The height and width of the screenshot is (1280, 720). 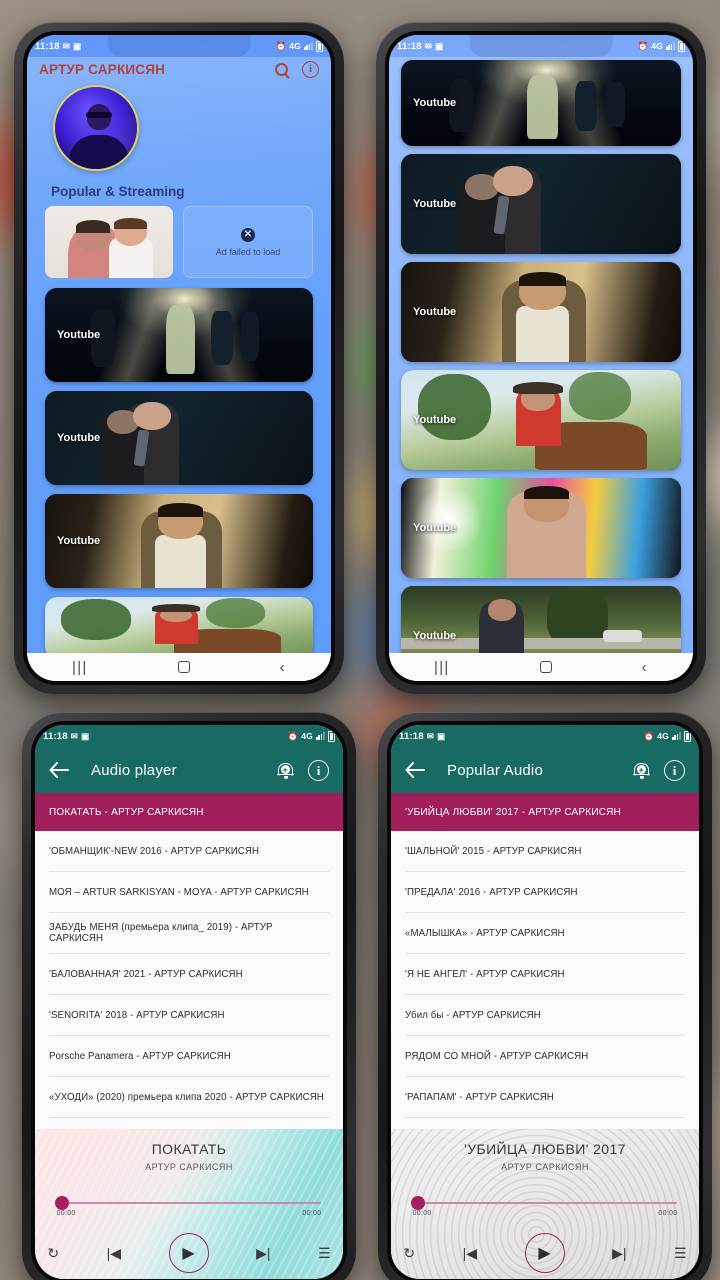 I want to click on now-playing-banner: ПОКАТАТЬ - АРТУР САРКИСЯН, so click(x=189, y=812).